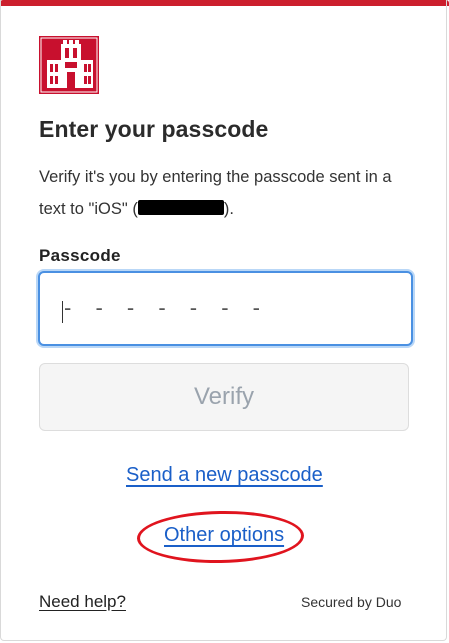  I want to click on redacted-phone-number, so click(180, 207).